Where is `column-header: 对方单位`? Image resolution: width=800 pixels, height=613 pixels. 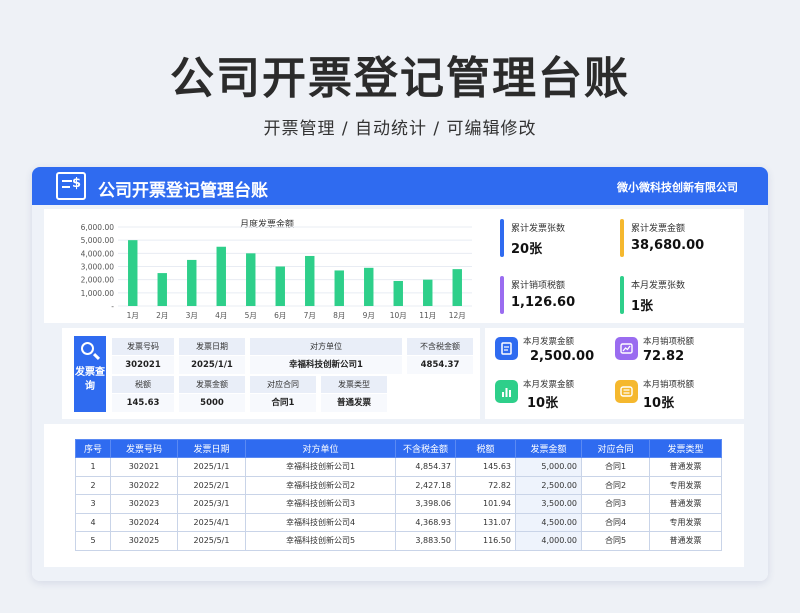 column-header: 对方单位 is located at coordinates (320, 448).